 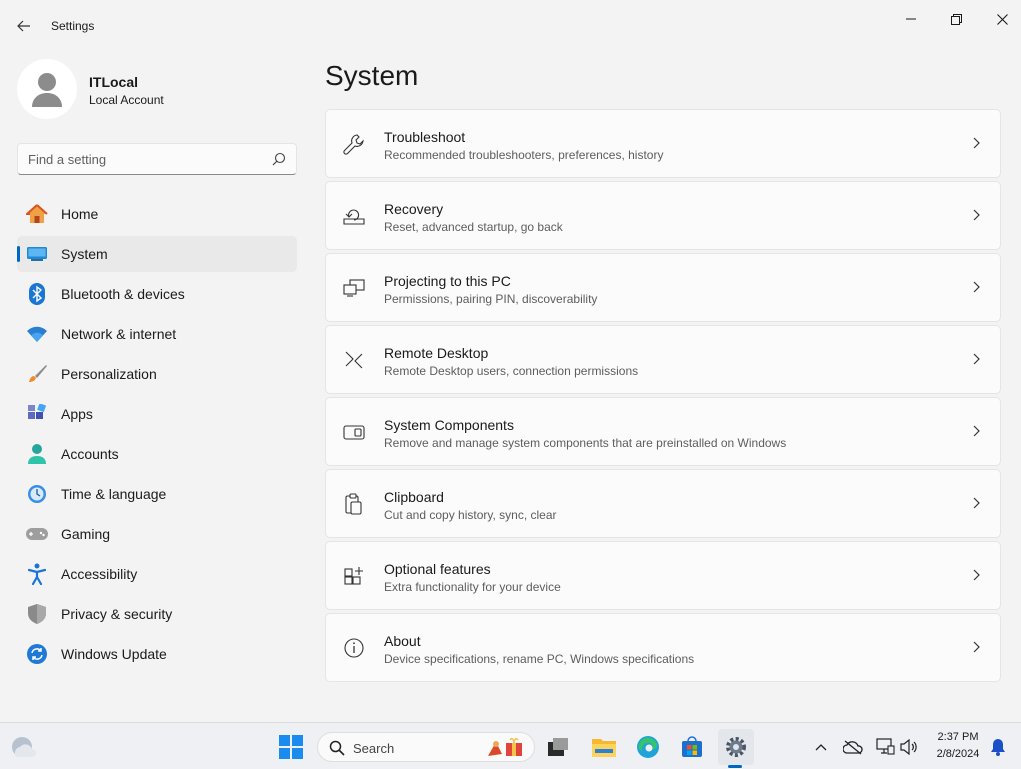 What do you see at coordinates (84, 254) in the screenshot?
I see `sidebar-item-label: System` at bounding box center [84, 254].